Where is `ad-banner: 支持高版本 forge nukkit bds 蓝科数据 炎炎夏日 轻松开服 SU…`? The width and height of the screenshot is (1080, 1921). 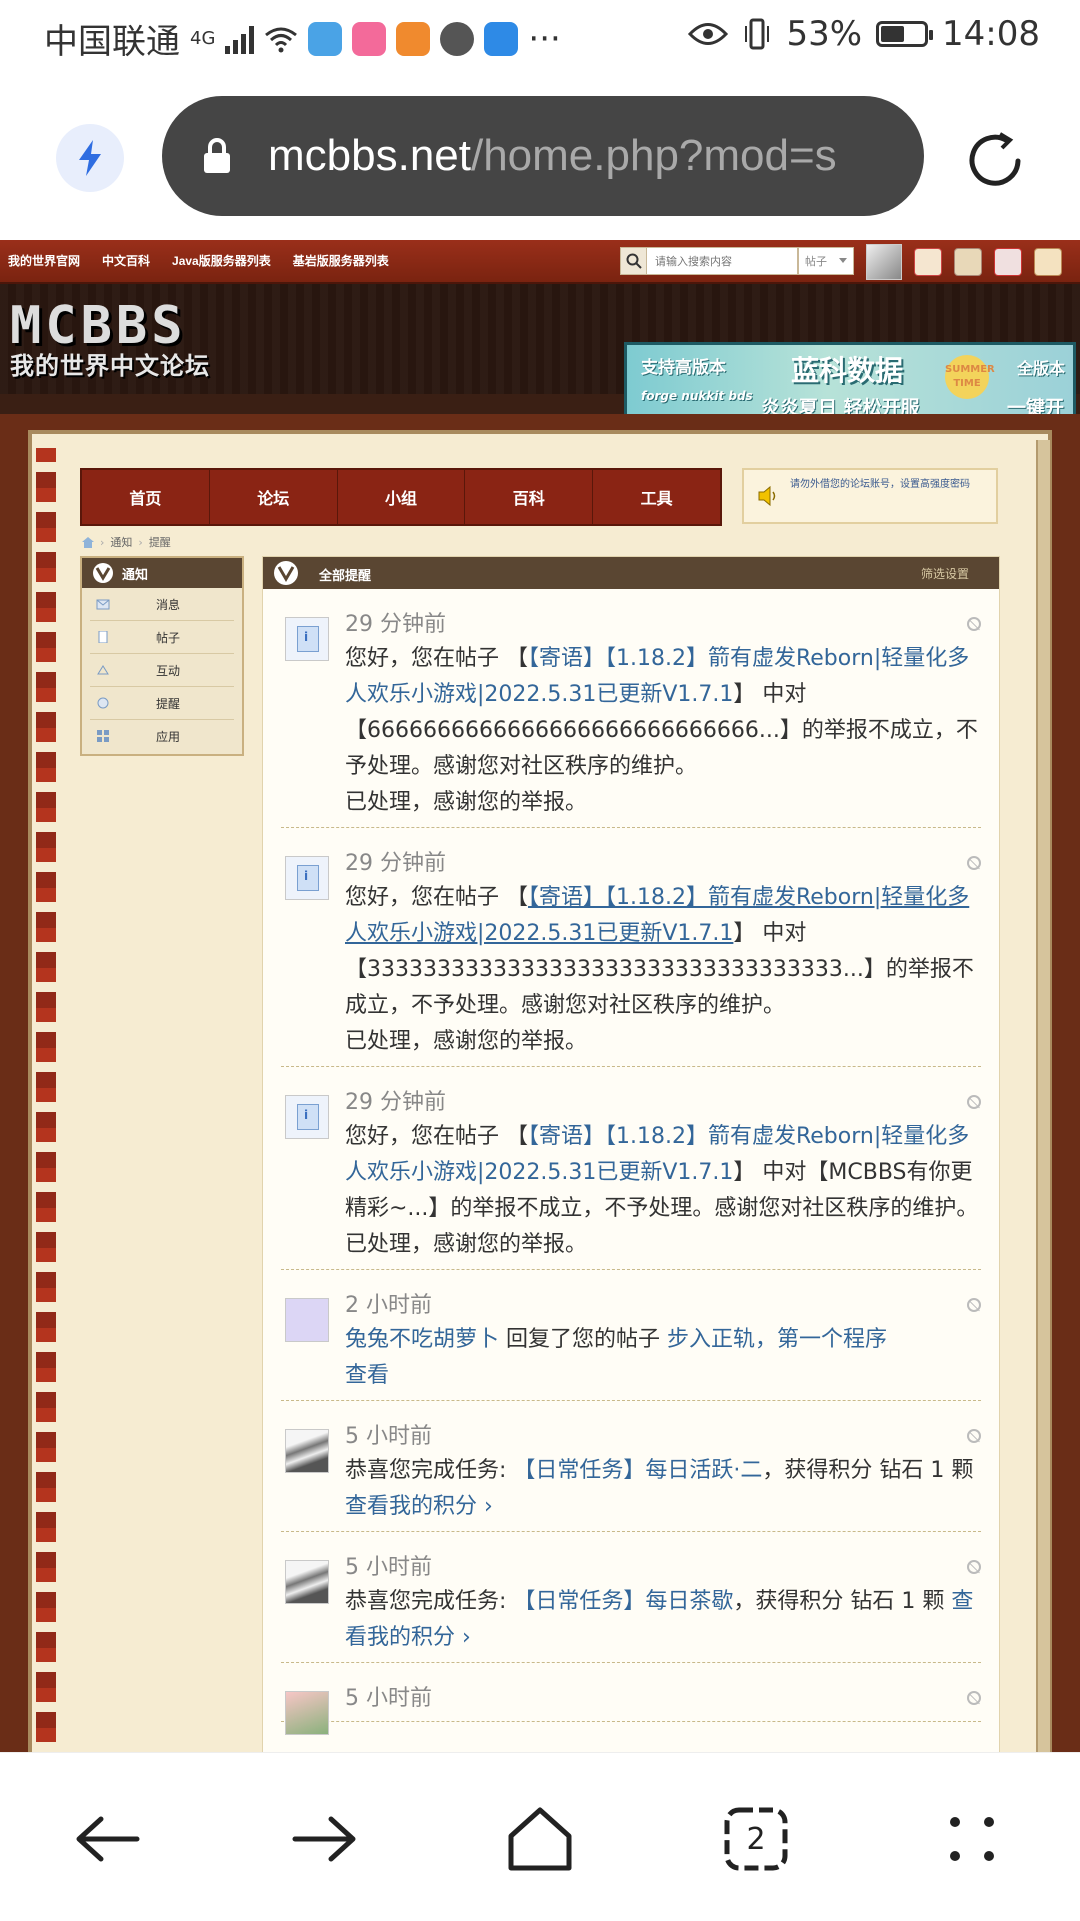
ad-banner: 支持高版本 forge nukkit bds 蓝科数据 炎炎夏日 轻松开服 SU… is located at coordinates (850, 394).